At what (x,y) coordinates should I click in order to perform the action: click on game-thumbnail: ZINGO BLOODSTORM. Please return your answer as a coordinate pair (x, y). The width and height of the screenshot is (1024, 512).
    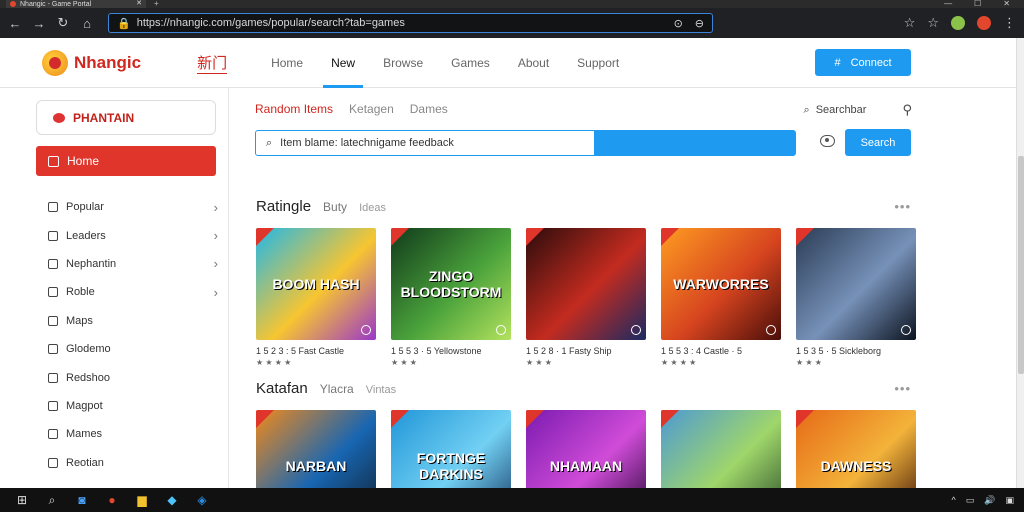
    Looking at the image, I should click on (451, 284).